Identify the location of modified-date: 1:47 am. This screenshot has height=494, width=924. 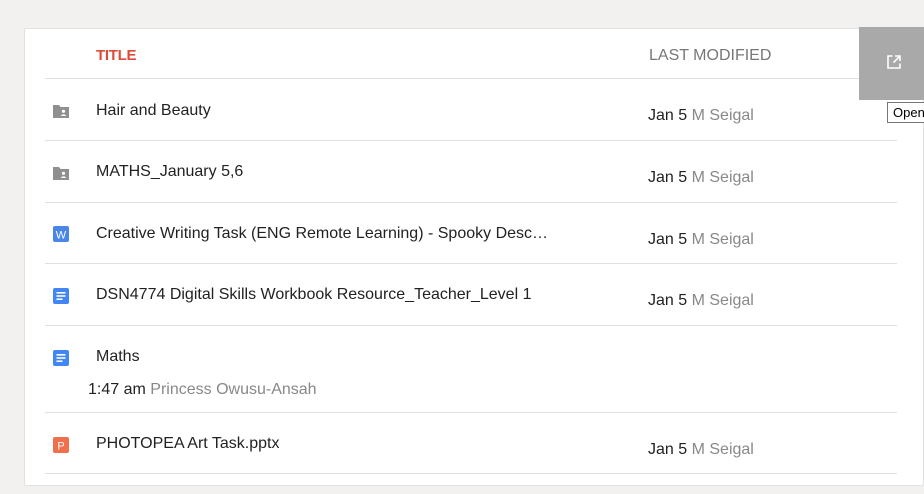
(117, 389).